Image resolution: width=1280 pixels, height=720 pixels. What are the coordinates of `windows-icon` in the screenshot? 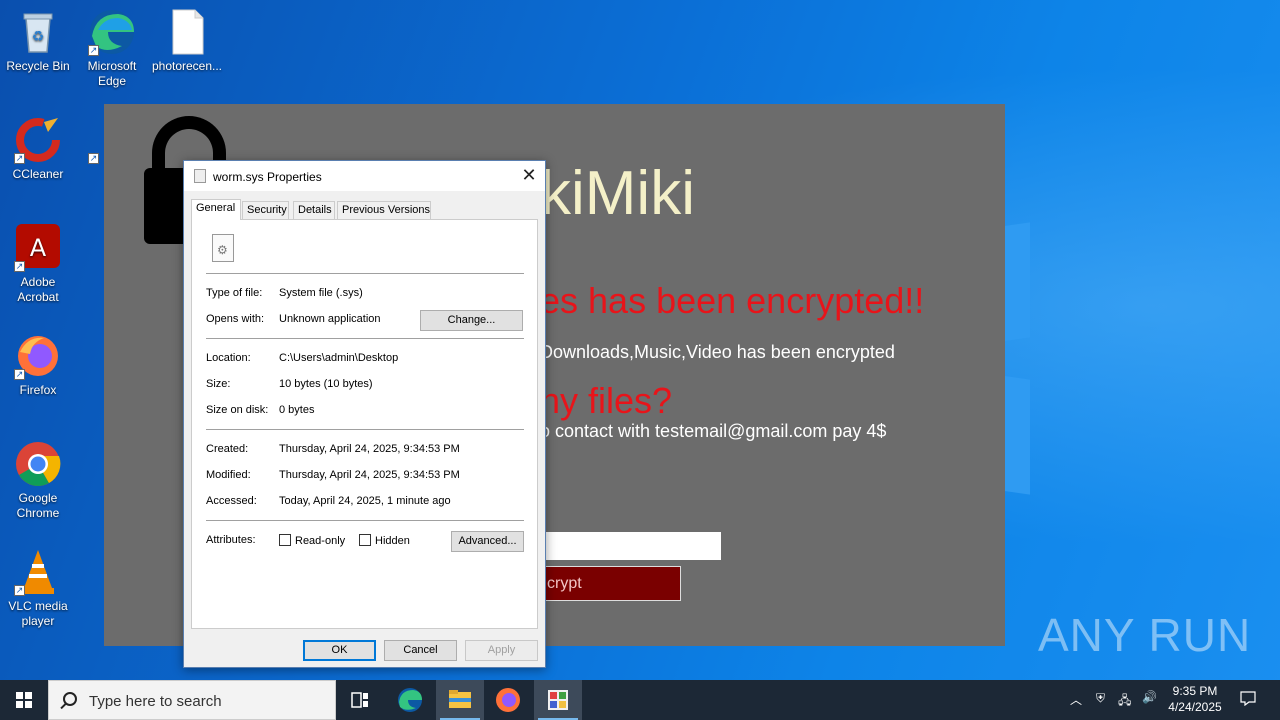 It's located at (24, 700).